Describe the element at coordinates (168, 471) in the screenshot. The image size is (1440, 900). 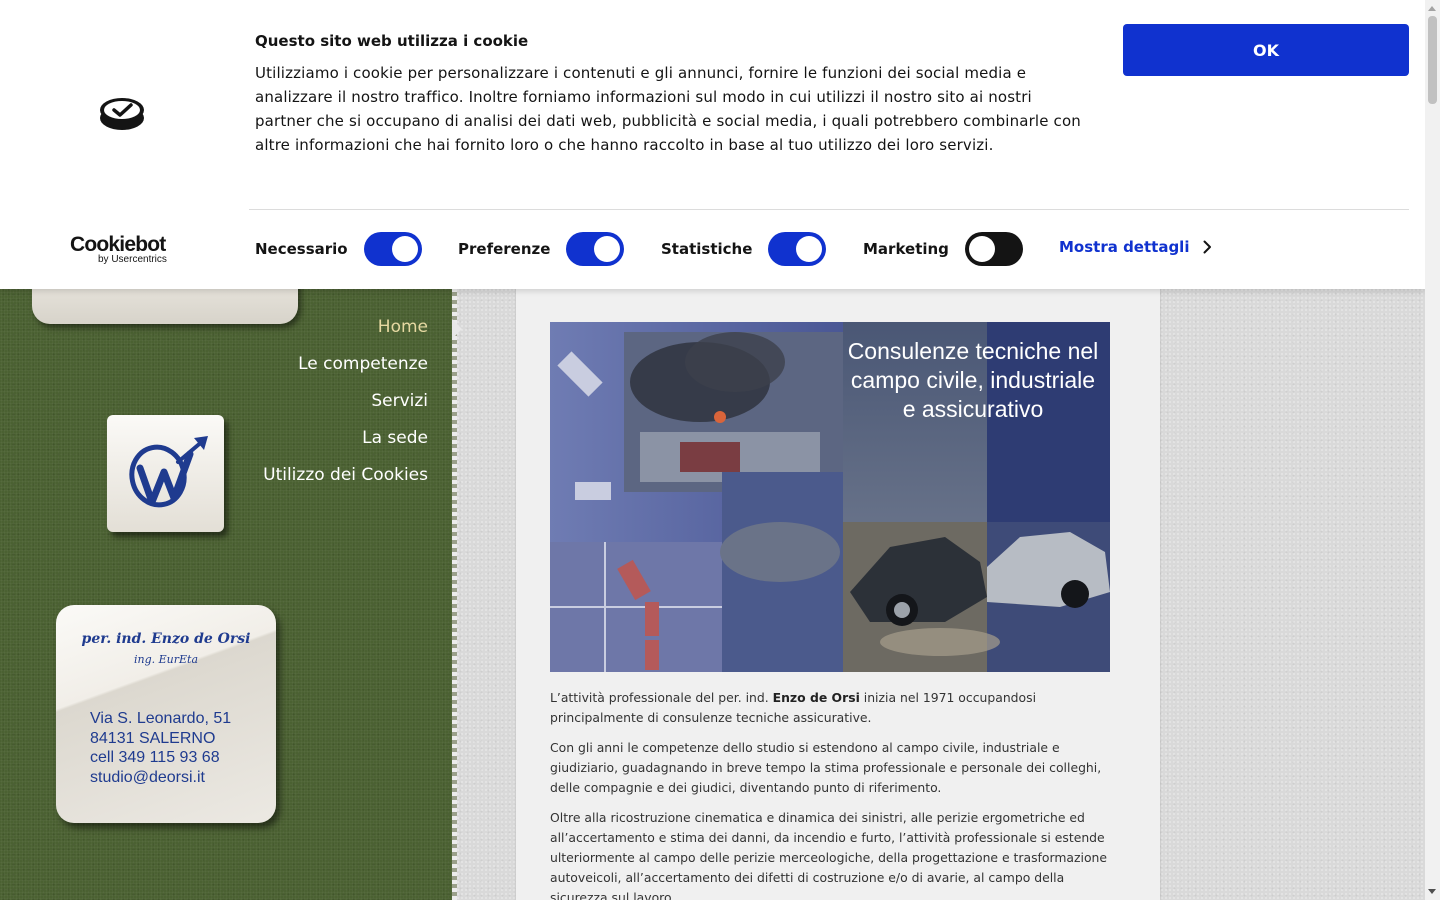
I see `deorsi-logo-icon` at that location.